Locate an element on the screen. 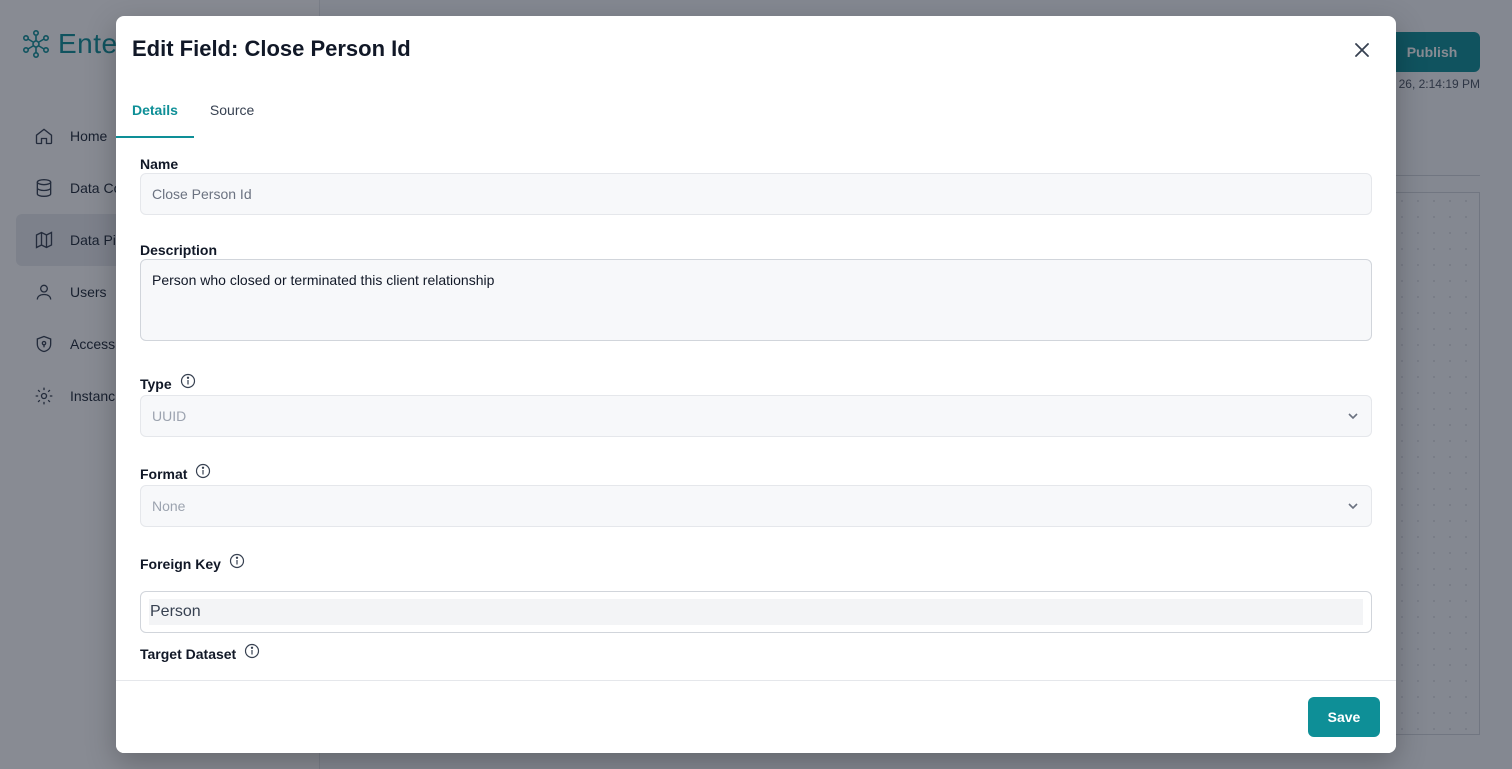 The height and width of the screenshot is (769, 1512). foreign-key-label: Foreign Key is located at coordinates (192, 562).